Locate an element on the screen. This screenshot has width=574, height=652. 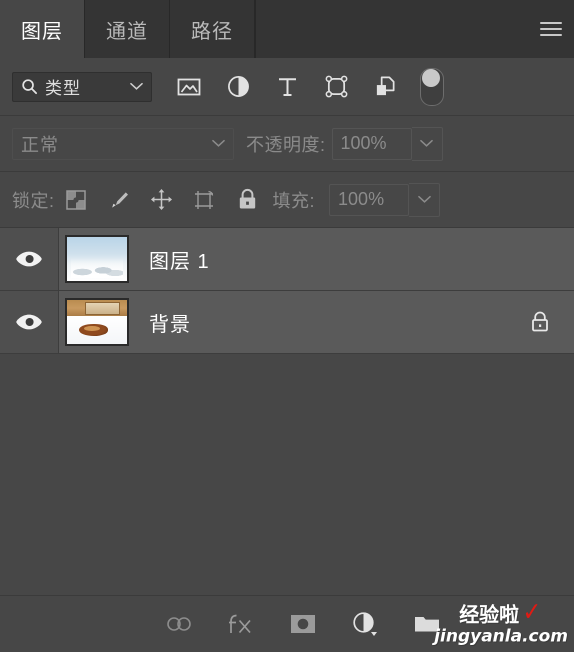
lock-label: 锁定: is located at coordinates (33, 200).